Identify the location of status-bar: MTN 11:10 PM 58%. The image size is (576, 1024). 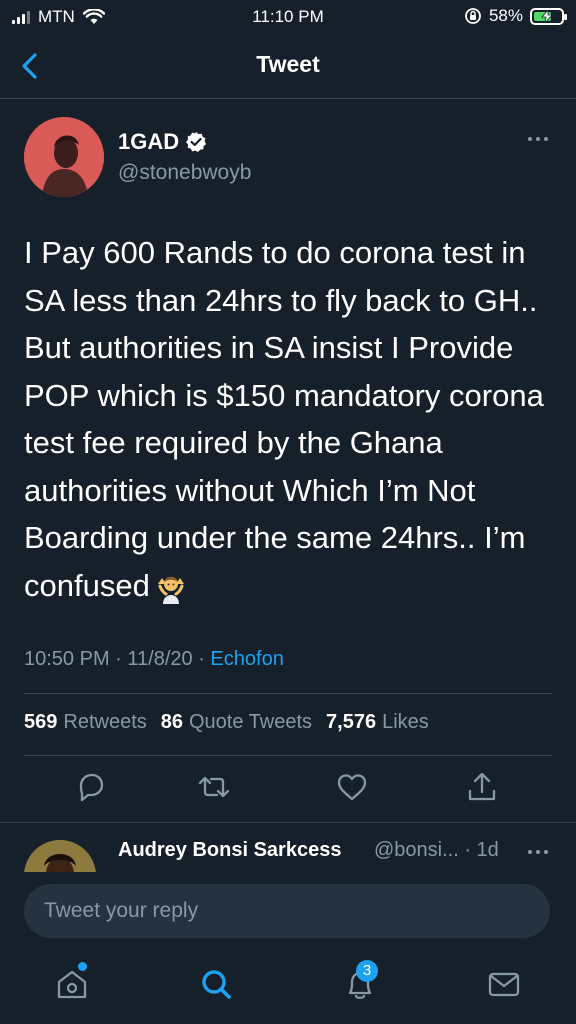
(288, 17).